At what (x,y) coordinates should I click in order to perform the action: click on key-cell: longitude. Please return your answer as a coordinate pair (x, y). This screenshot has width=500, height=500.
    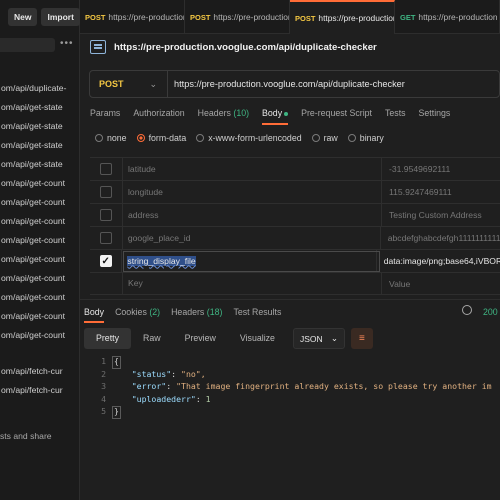
    Looking at the image, I should click on (252, 192).